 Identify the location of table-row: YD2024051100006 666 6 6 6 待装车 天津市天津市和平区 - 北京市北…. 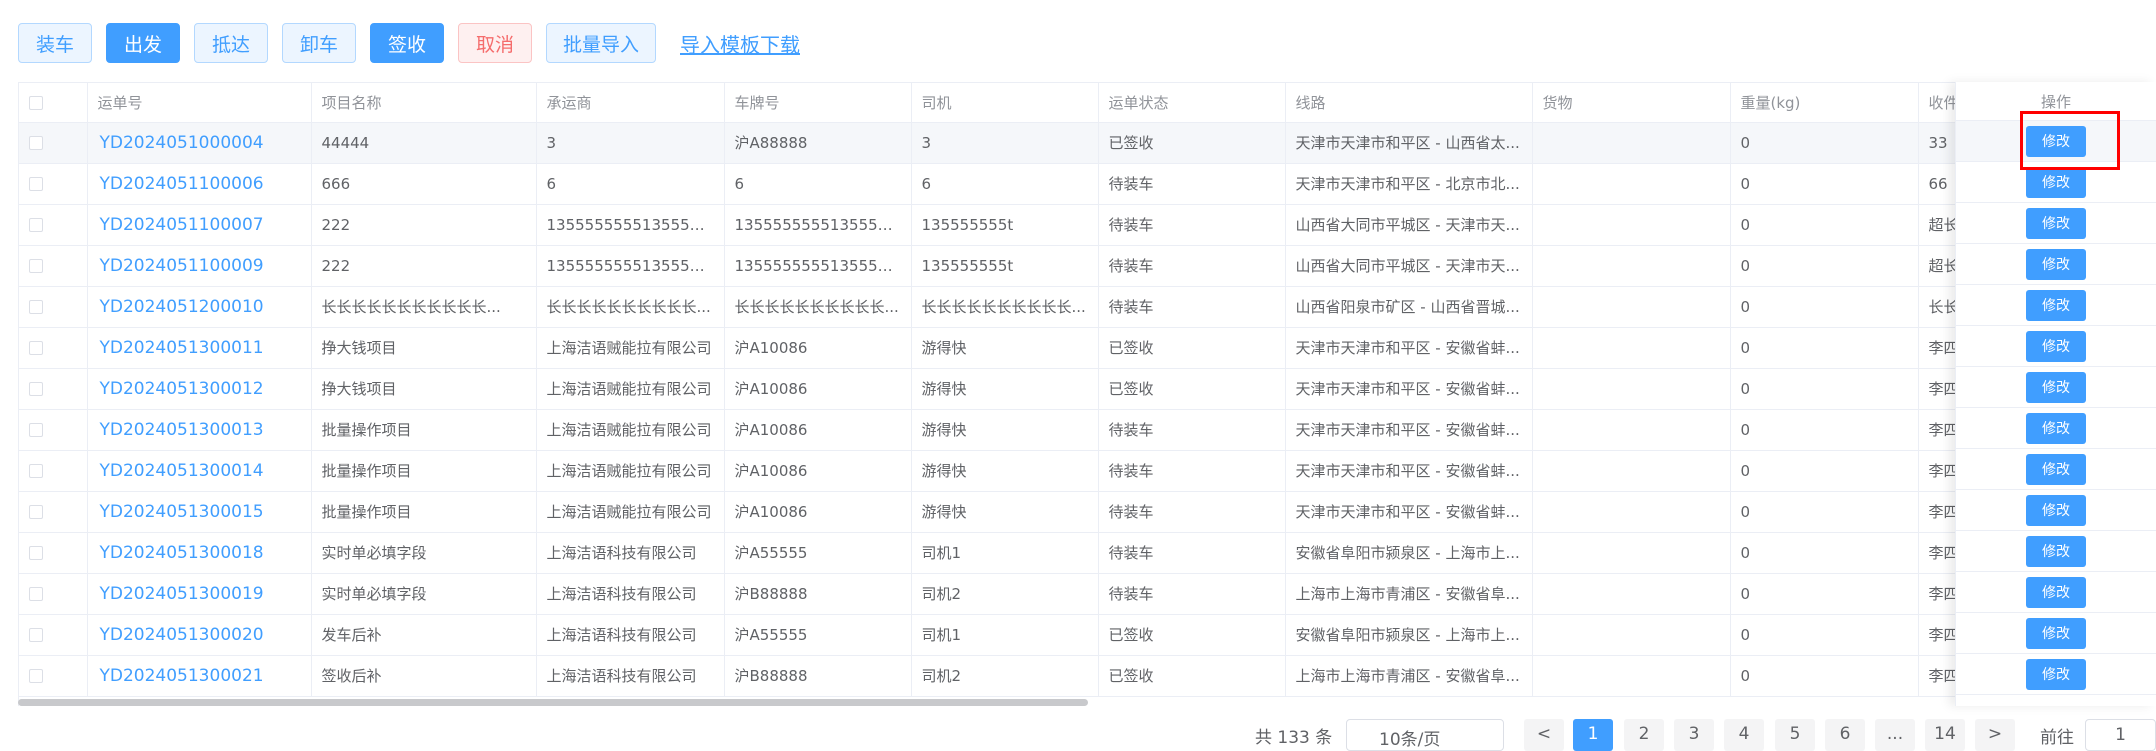
(1087, 184).